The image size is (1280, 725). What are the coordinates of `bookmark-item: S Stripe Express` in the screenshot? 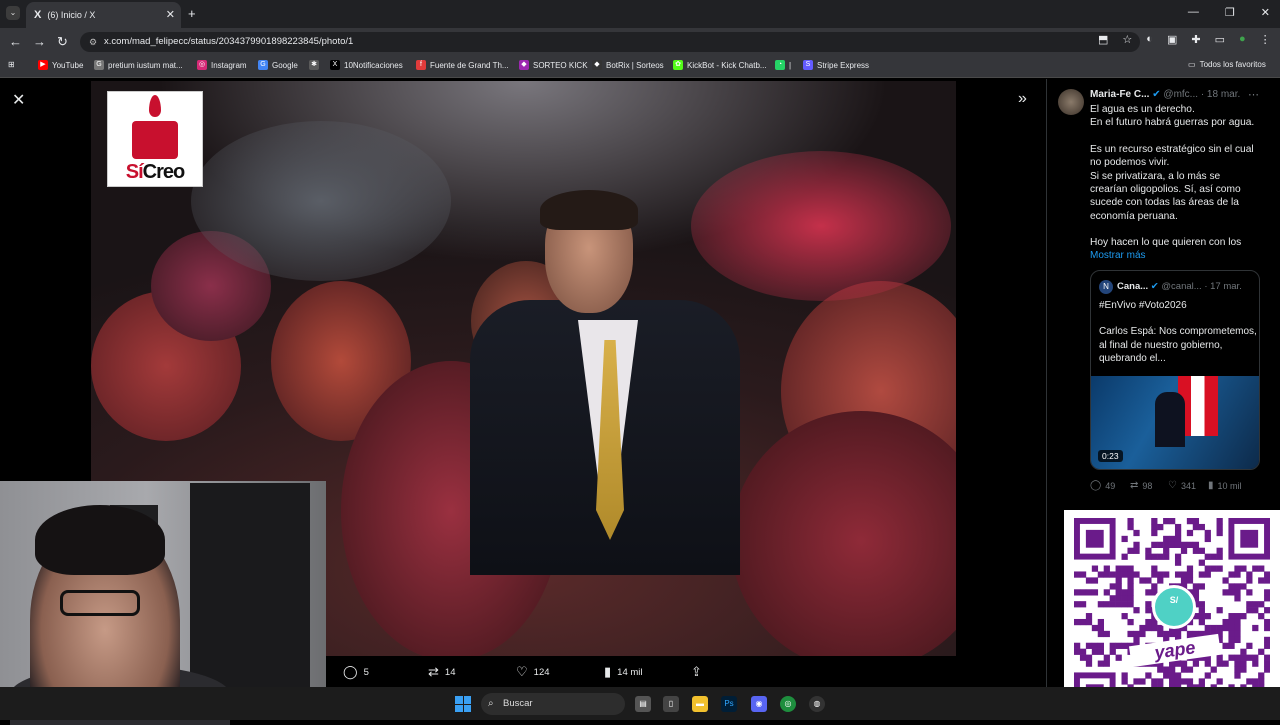 It's located at (836, 65).